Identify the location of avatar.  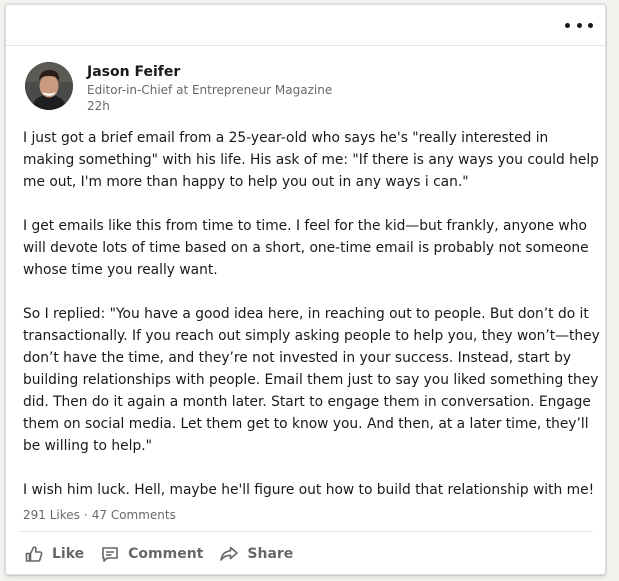
(49, 86).